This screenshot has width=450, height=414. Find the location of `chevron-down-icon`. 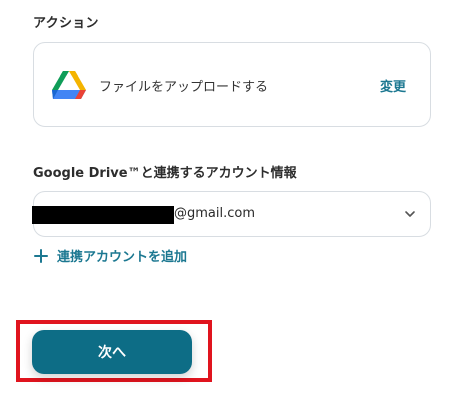

chevron-down-icon is located at coordinates (410, 214).